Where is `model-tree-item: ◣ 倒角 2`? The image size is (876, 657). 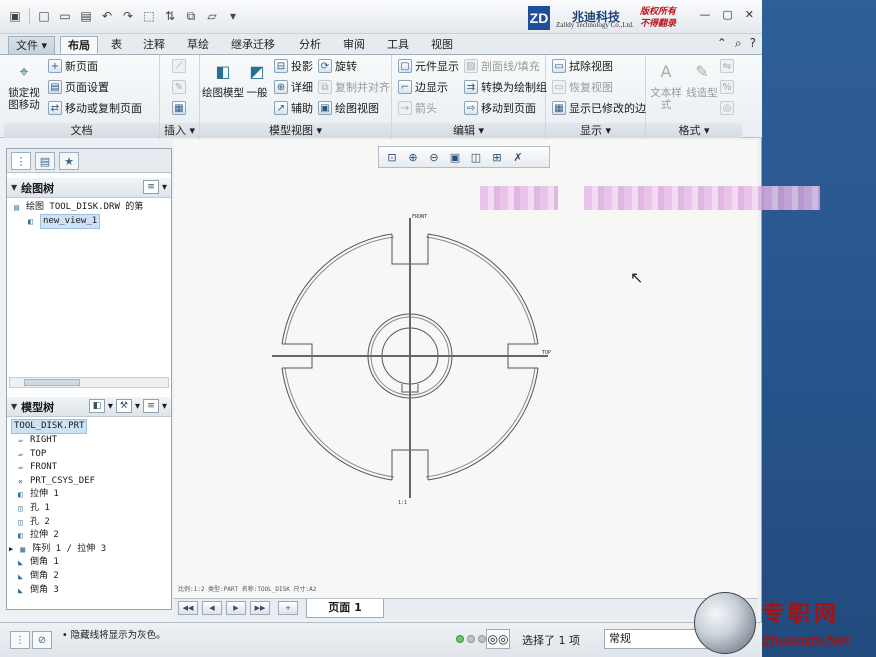
model-tree-item: ◣ 倒角 2 is located at coordinates (37, 576).